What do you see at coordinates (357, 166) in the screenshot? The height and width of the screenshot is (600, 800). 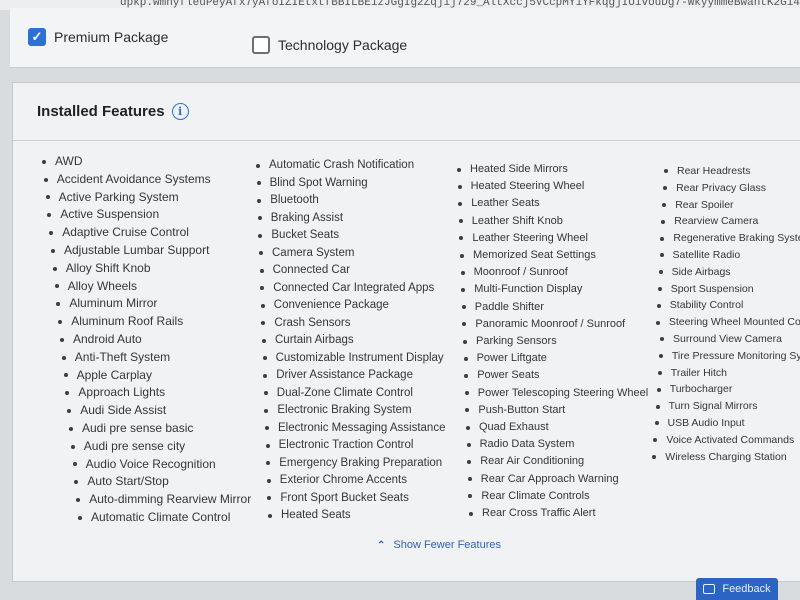 I see `feature-item: Automatic Crash Notification` at bounding box center [357, 166].